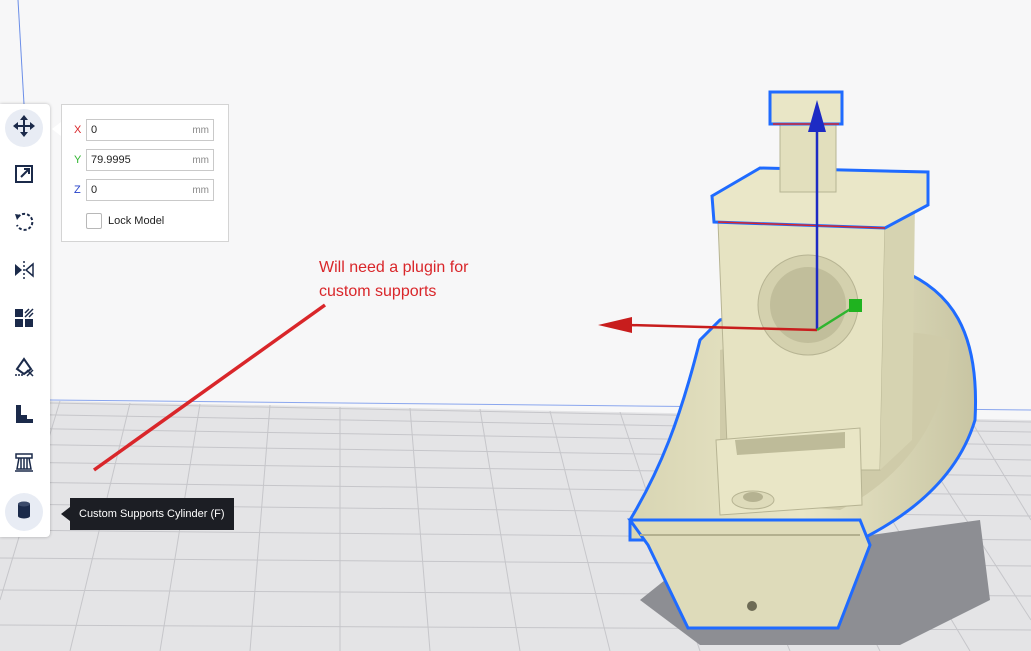 This screenshot has width=1031, height=651. I want to click on mirror-icon, so click(24, 272).